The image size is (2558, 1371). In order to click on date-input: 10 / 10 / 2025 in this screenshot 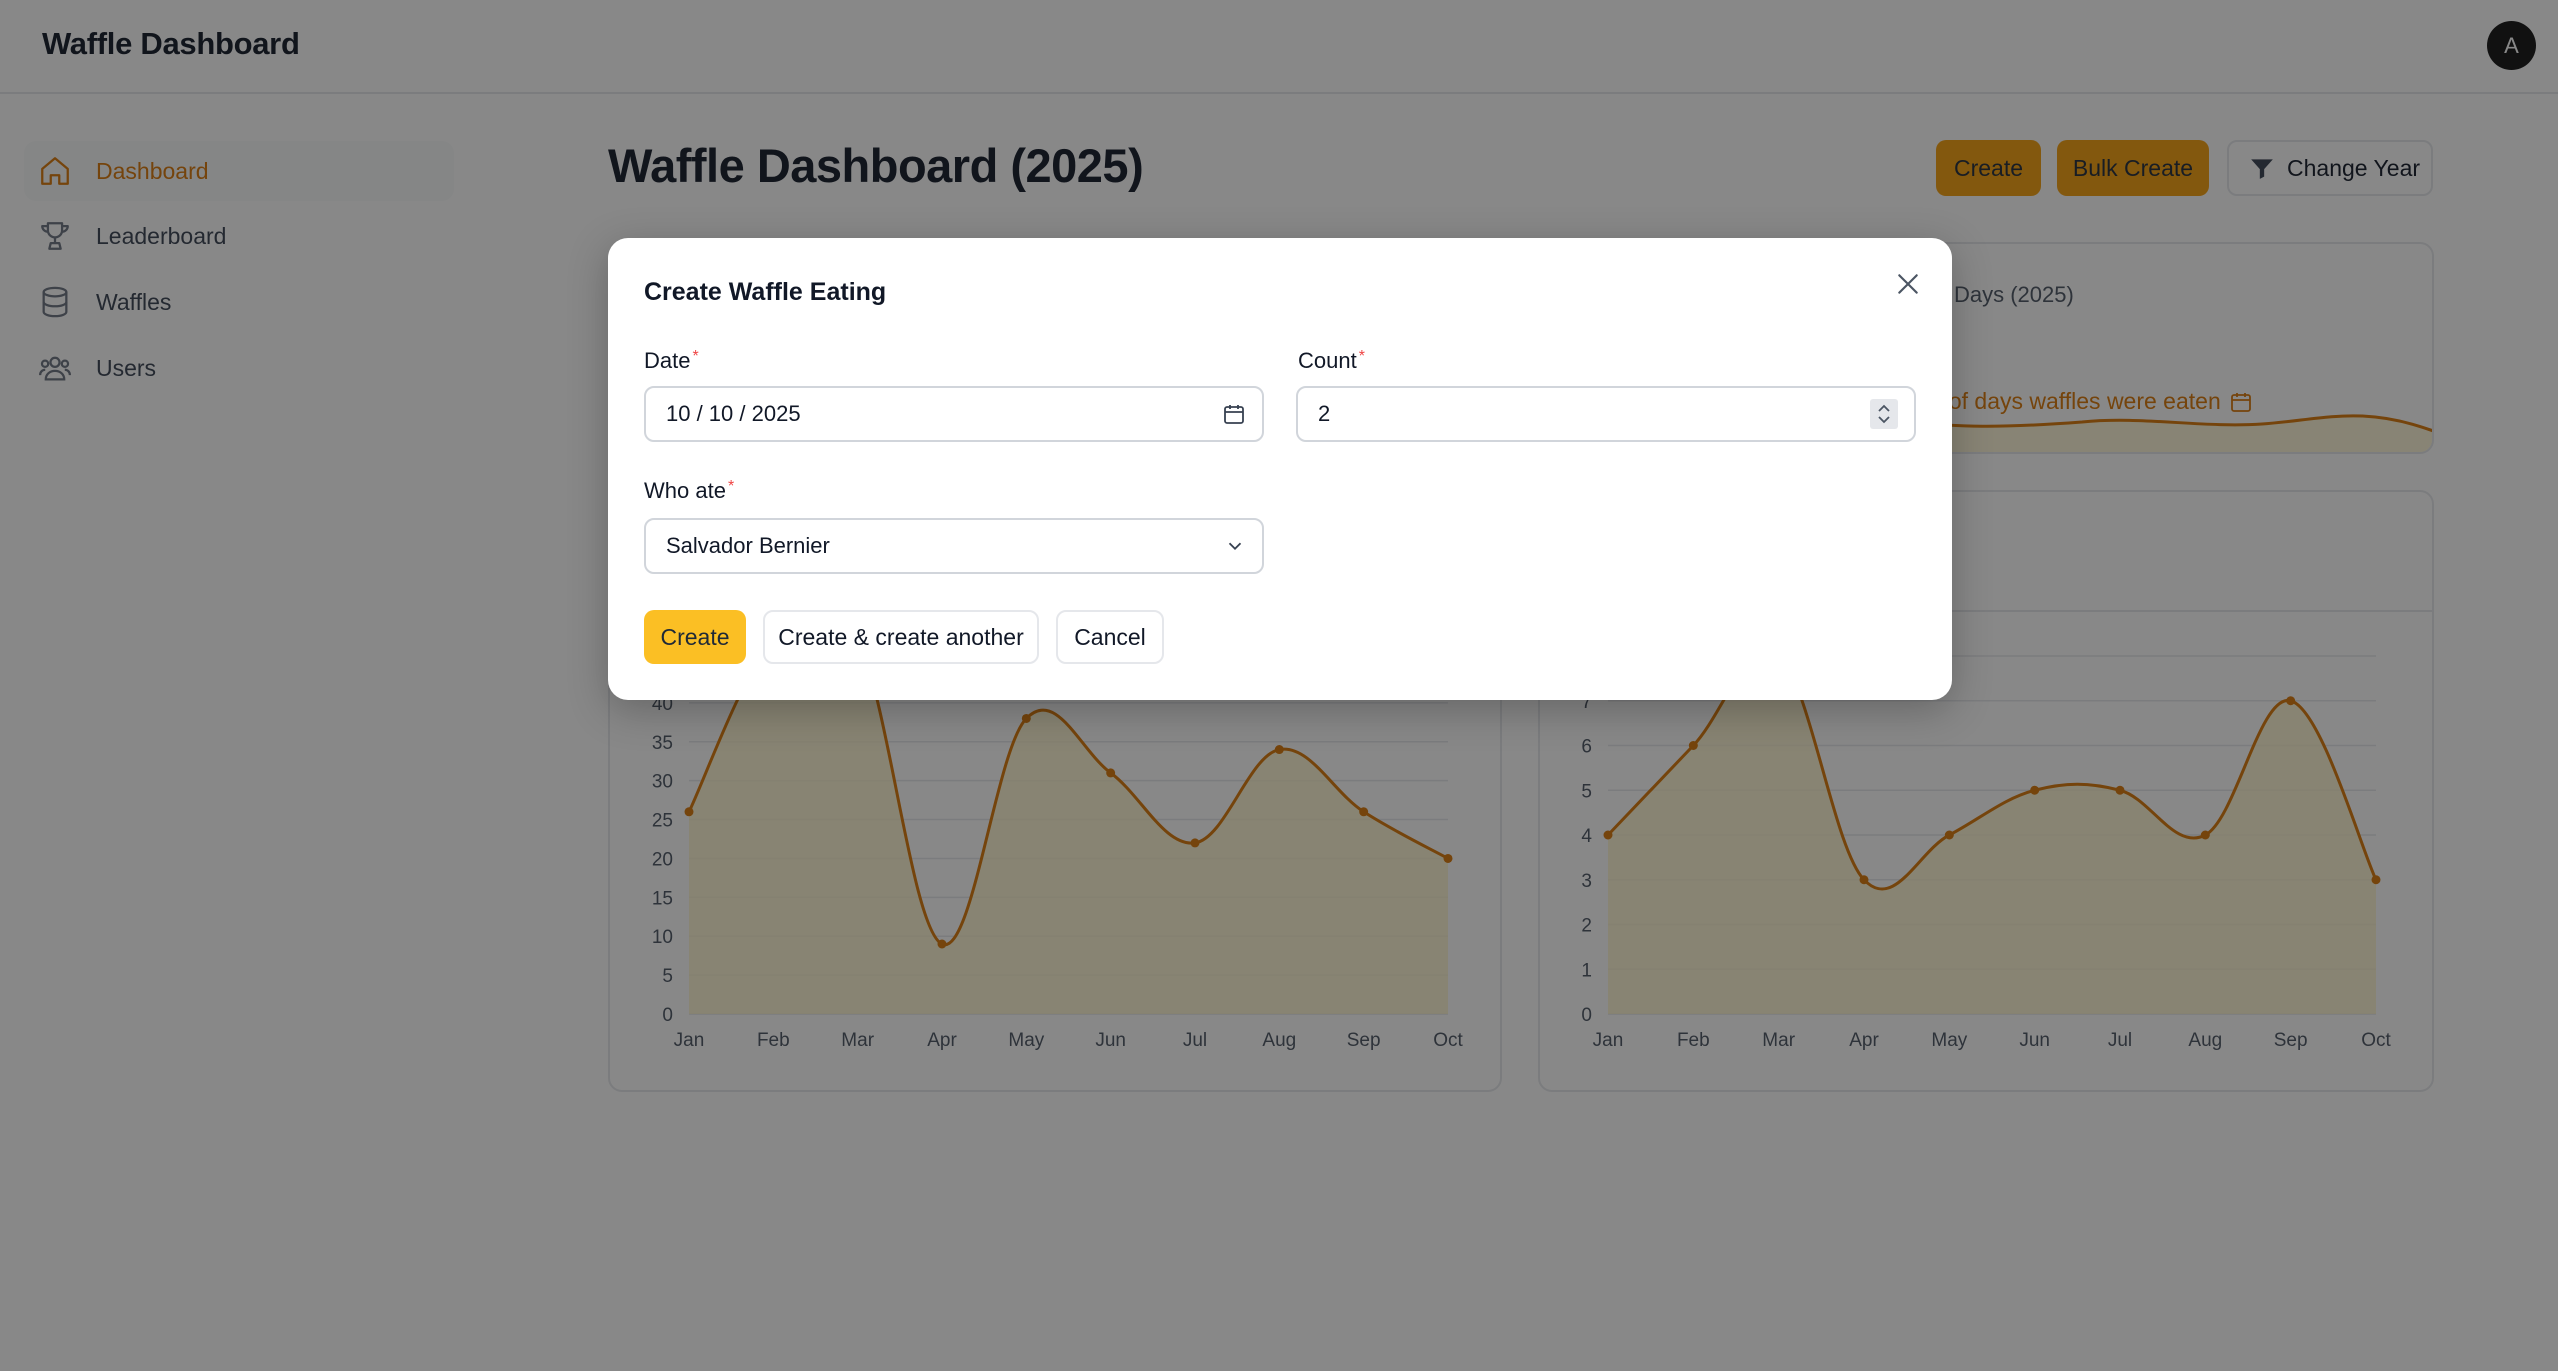, I will do `click(954, 414)`.